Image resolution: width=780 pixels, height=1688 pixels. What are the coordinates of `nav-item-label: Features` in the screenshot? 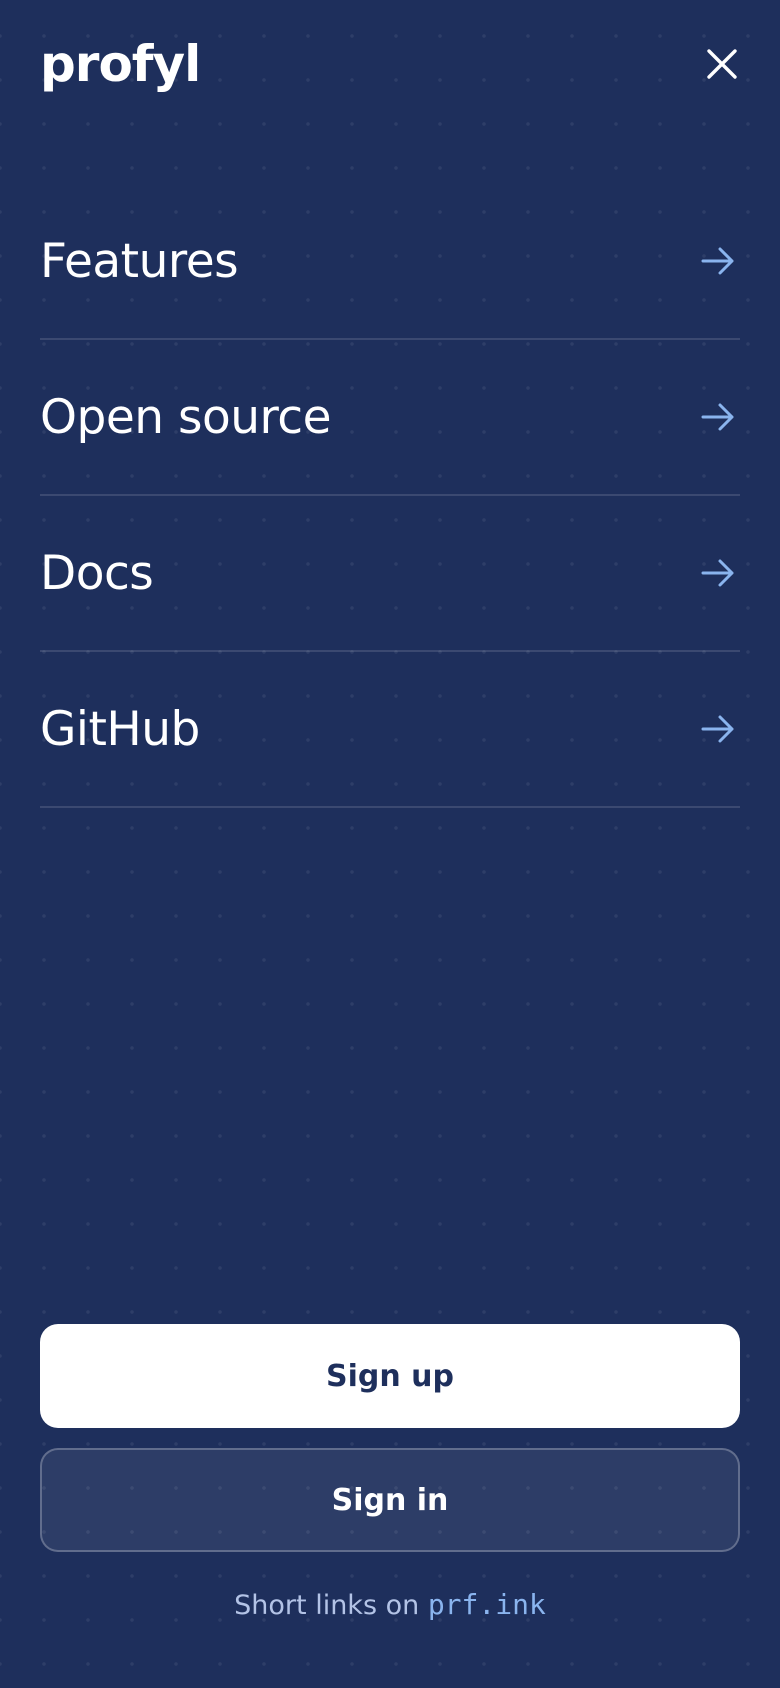 It's located at (139, 261).